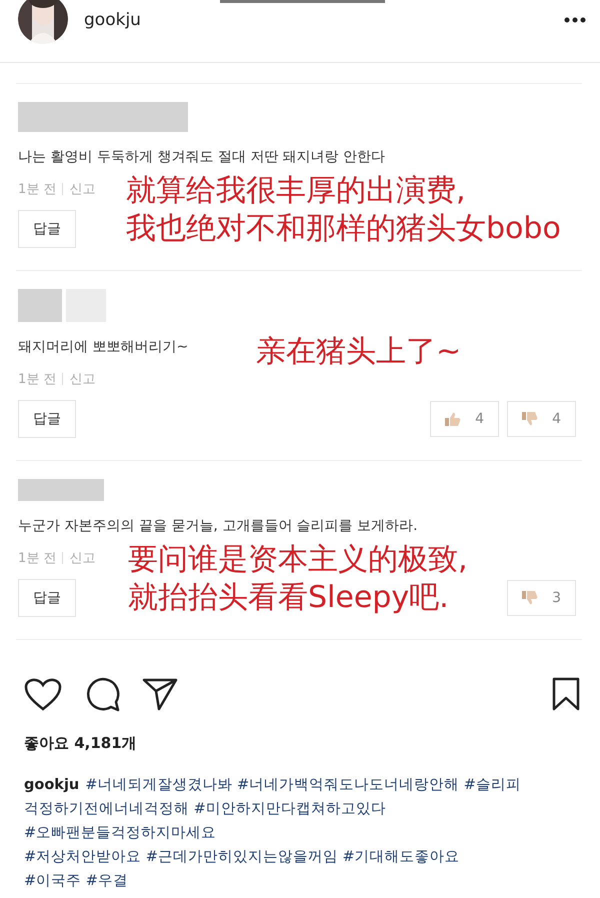 This screenshot has width=600, height=898. Describe the element at coordinates (359, 351) in the screenshot. I see `translation-caption: 亲在猪头上了~` at that location.